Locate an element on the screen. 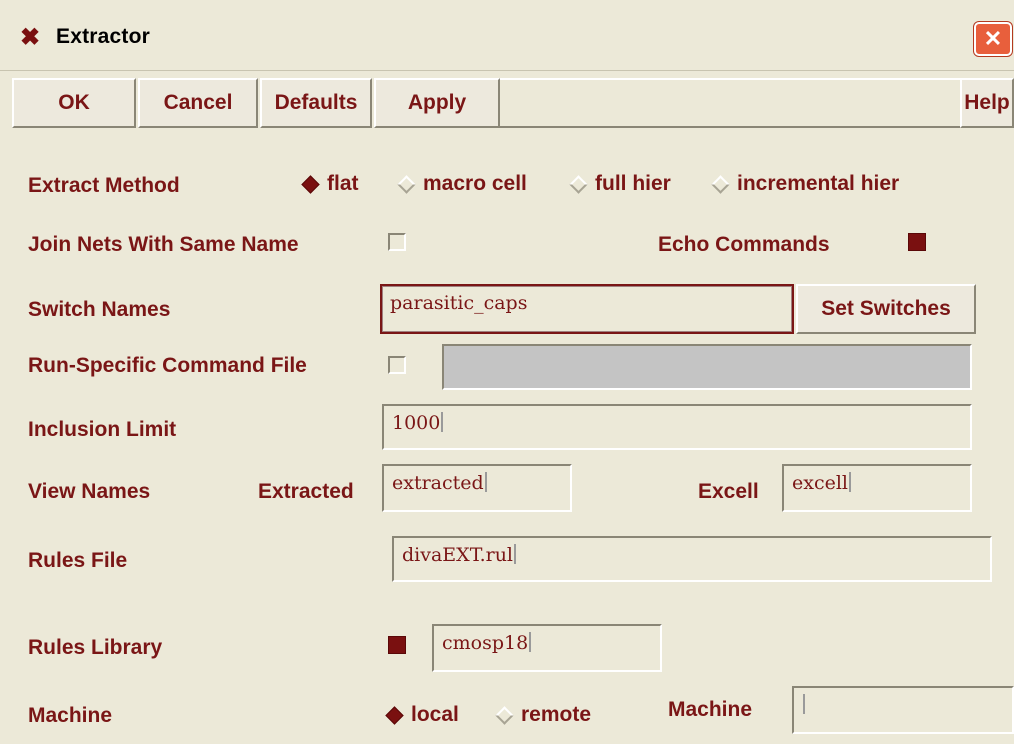 This screenshot has width=1014, height=744. radio-incremental-hier-label: incremental hier is located at coordinates (818, 183).